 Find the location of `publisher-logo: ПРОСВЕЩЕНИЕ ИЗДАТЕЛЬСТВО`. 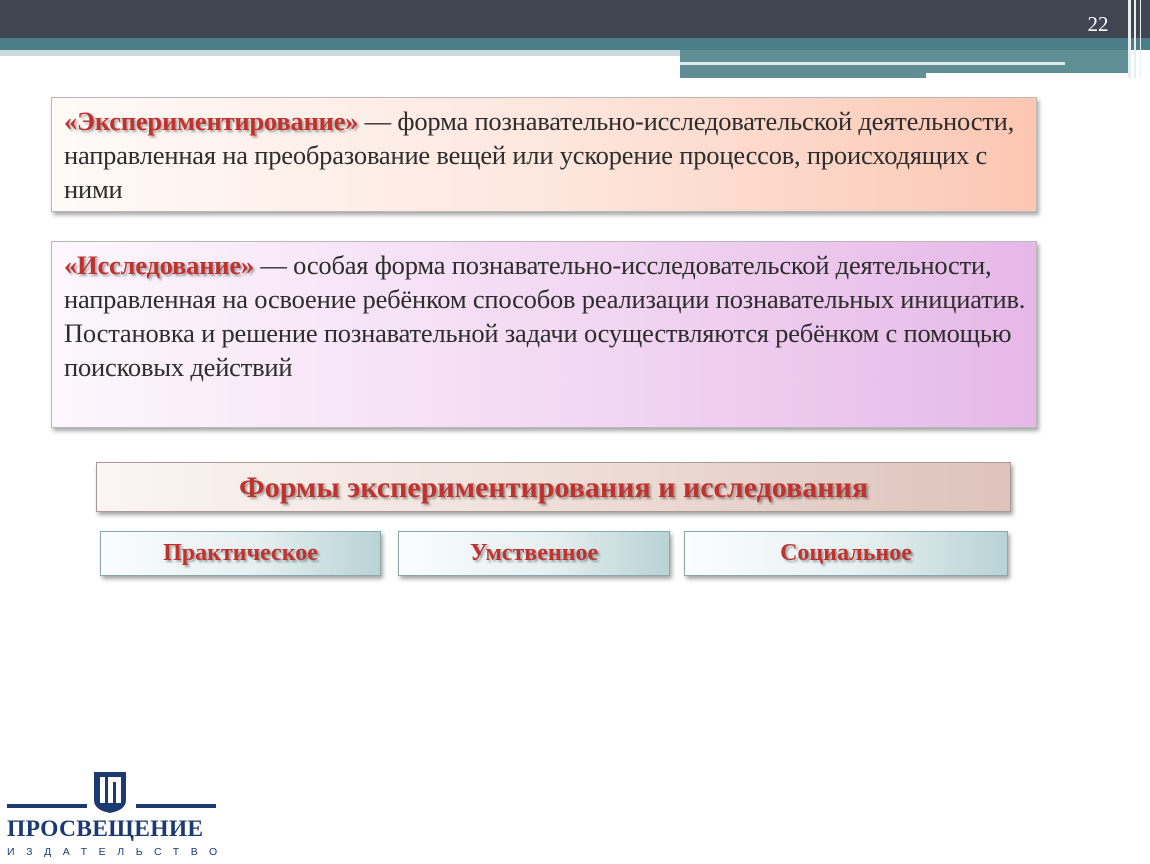

publisher-logo: ПРОСВЕЩЕНИЕ ИЗДАТЕЛЬСТВО is located at coordinates (111, 816).